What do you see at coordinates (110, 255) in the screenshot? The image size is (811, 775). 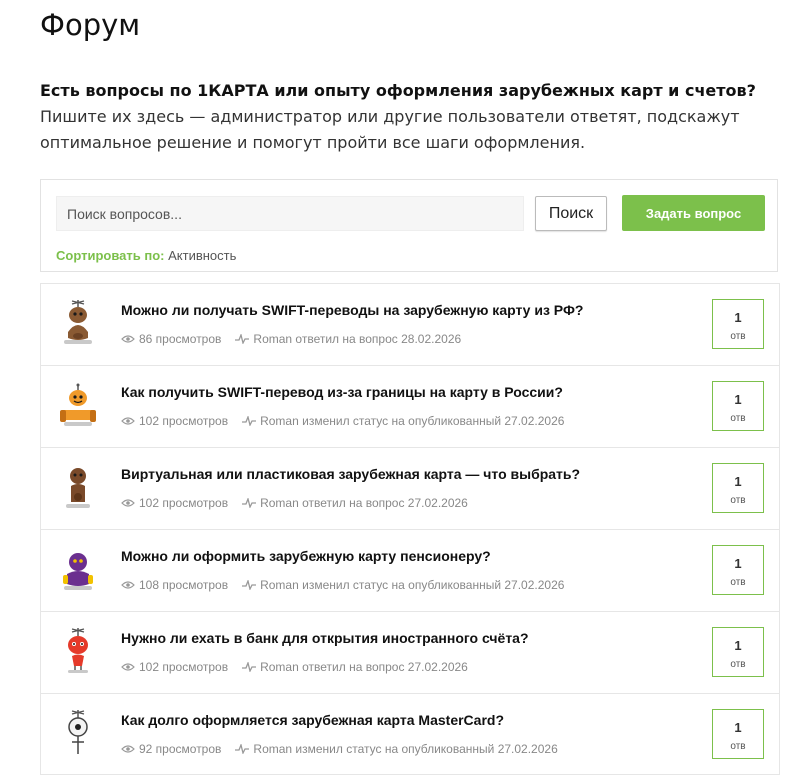 I see `sort-label: Сортировать по:` at bounding box center [110, 255].